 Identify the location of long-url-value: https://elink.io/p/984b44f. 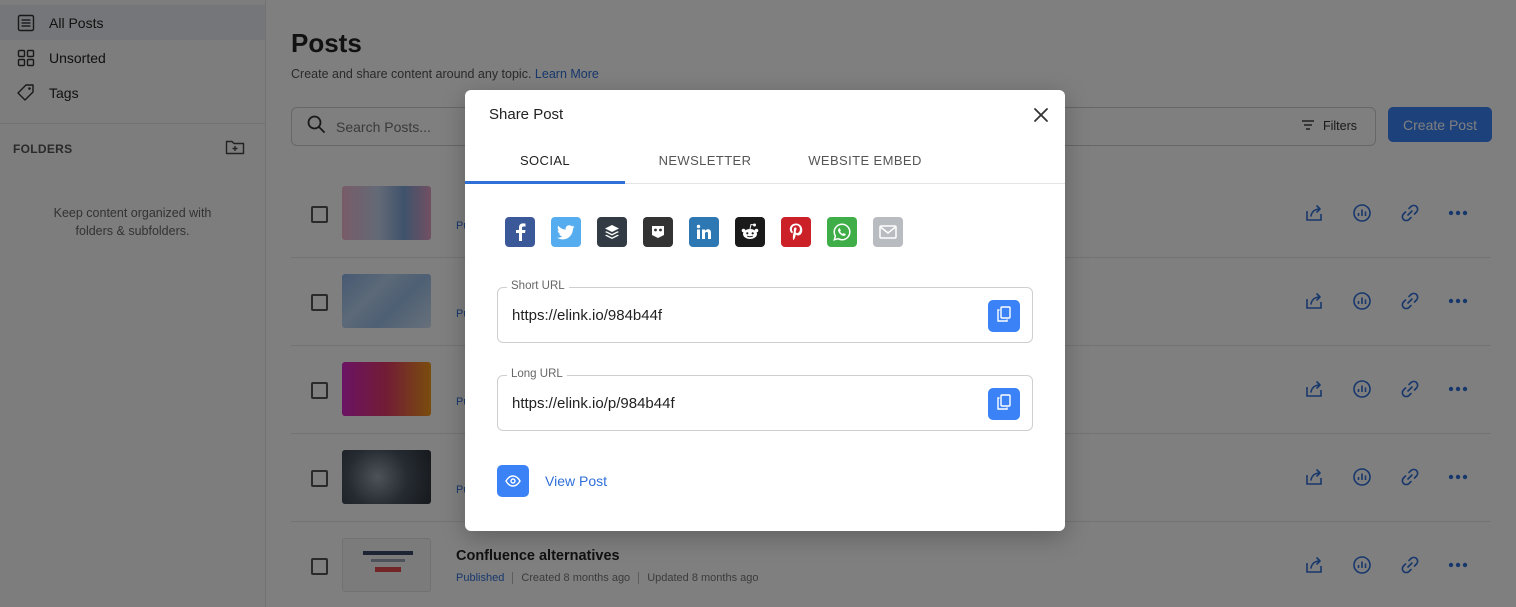
(593, 403).